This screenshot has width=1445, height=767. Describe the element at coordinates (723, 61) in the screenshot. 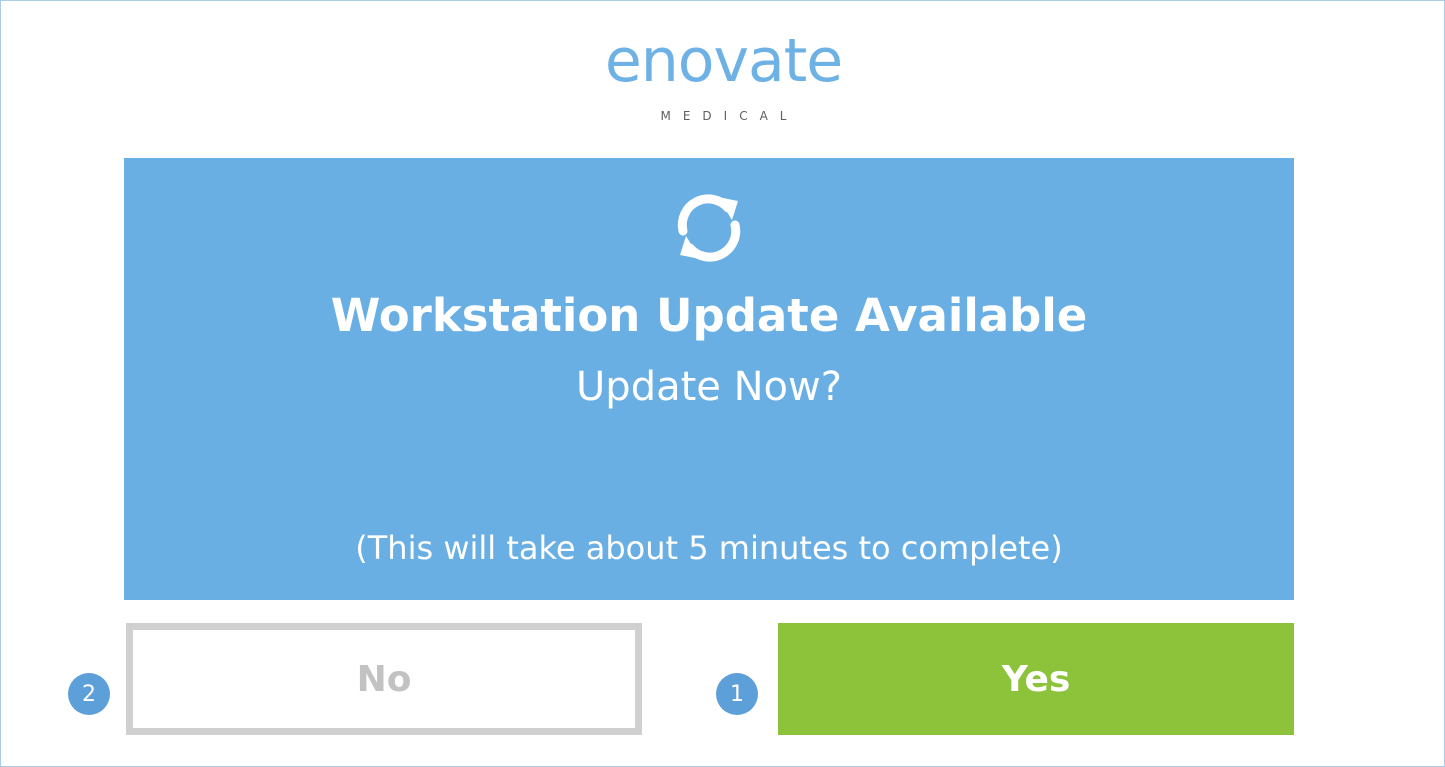

I see `logo-wordmark: enovate` at that location.